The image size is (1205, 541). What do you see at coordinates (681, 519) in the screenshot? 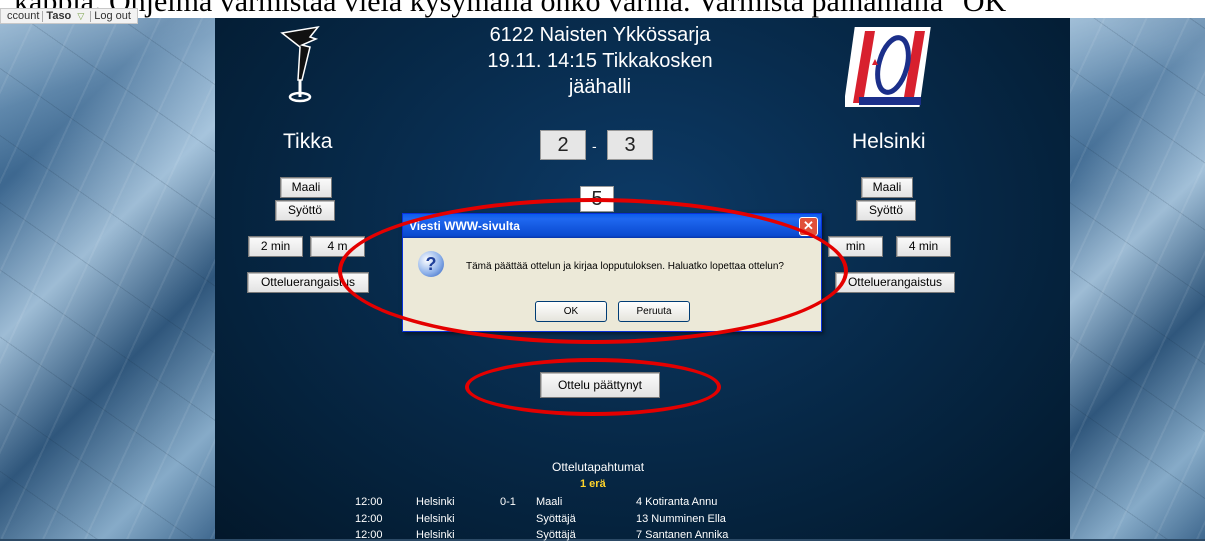
I see `event-player: 13 Numminen Ella` at bounding box center [681, 519].